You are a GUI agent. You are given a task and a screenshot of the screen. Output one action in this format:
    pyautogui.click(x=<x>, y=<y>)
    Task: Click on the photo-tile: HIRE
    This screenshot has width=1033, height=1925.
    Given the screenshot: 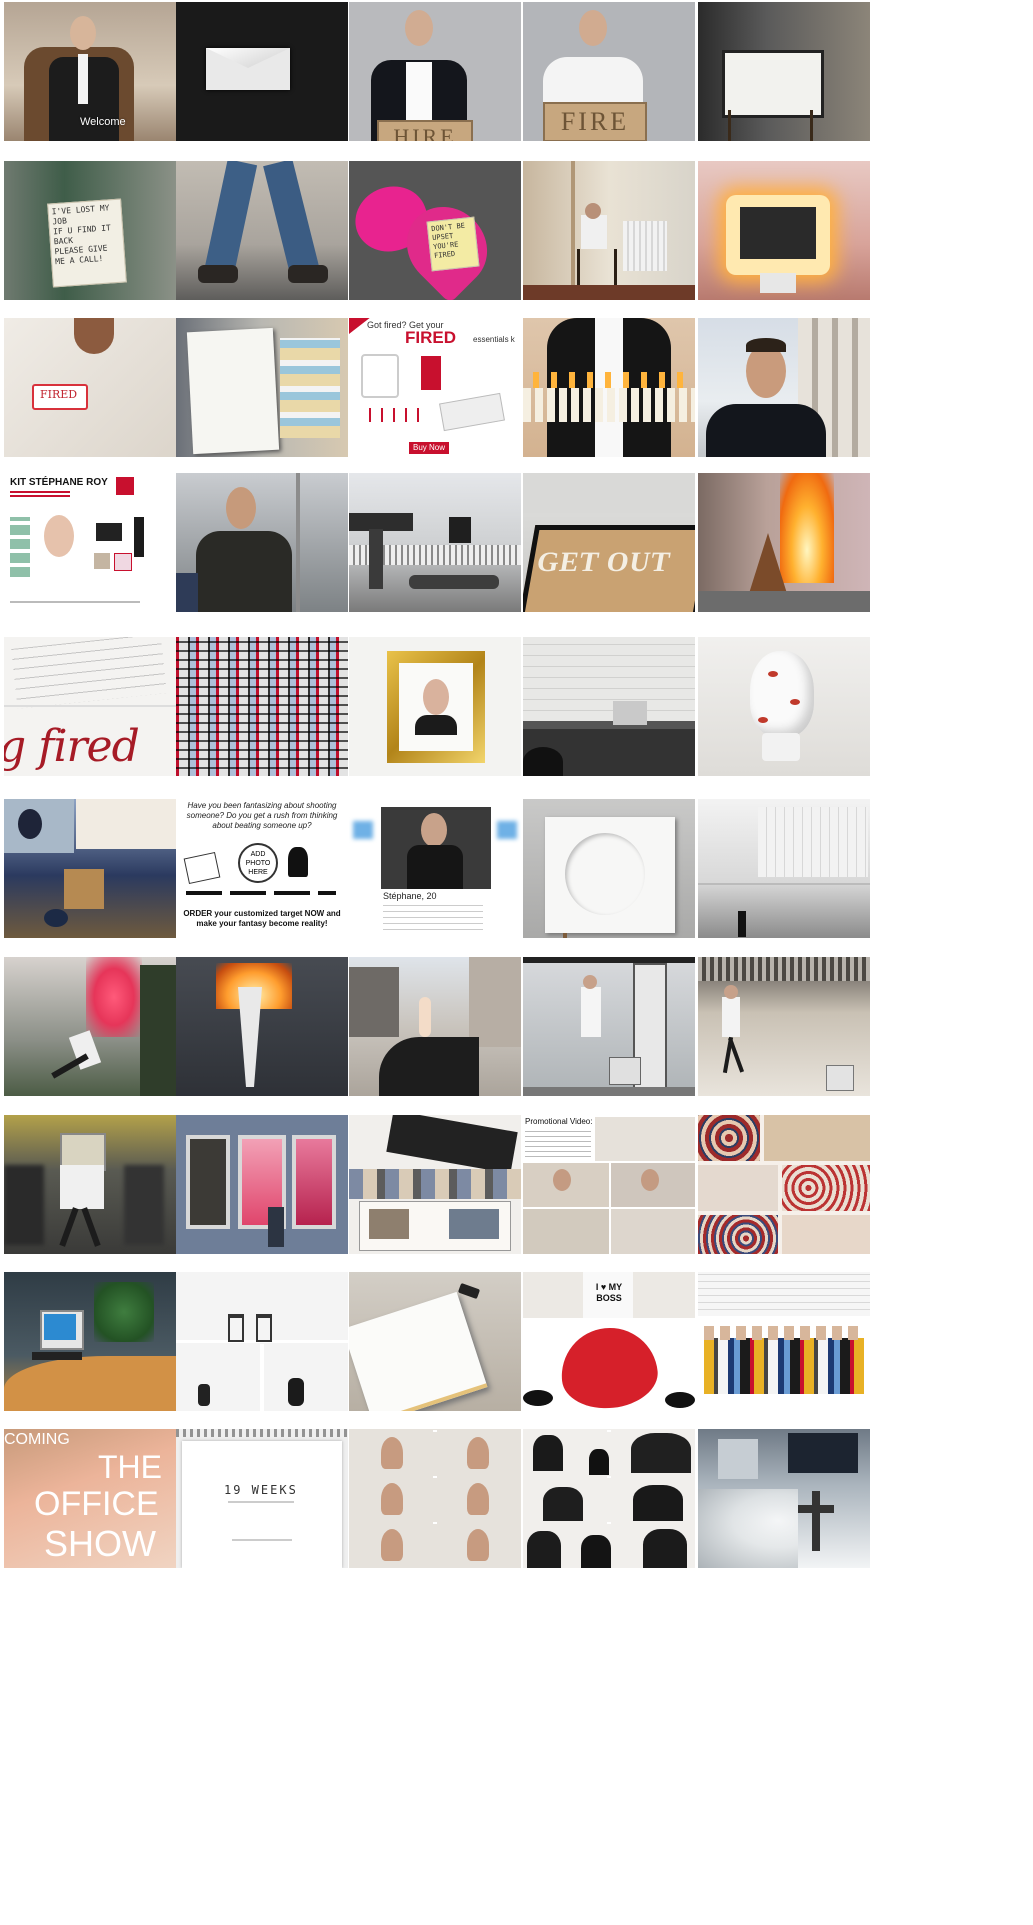 What is the action you would take?
    pyautogui.click(x=435, y=71)
    